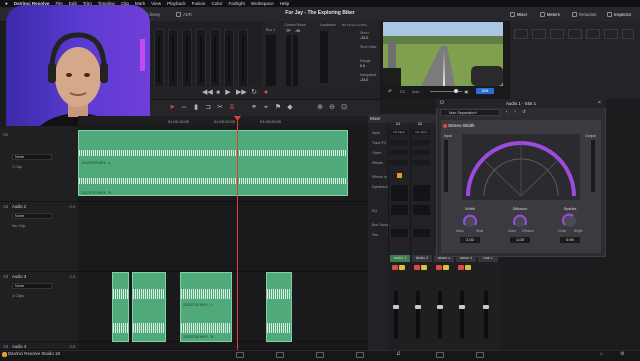  What do you see at coordinates (332, 108) in the screenshot?
I see `zoom-out-icon: ⊖` at bounding box center [332, 108].